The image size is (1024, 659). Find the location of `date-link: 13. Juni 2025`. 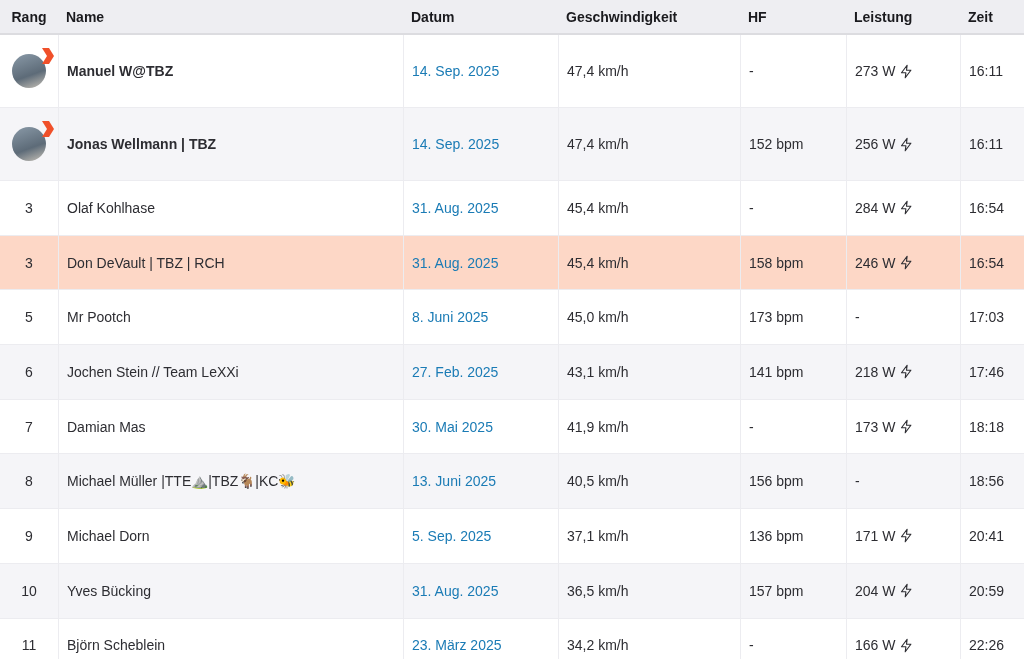

date-link: 13. Juni 2025 is located at coordinates (454, 481).